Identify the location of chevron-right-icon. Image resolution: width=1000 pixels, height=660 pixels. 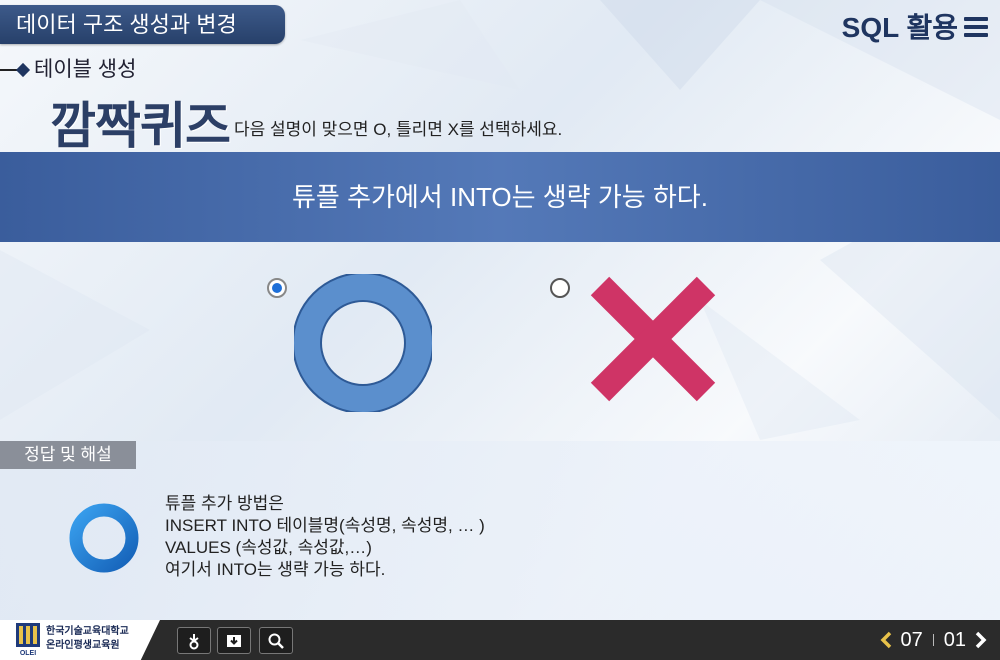
(981, 640).